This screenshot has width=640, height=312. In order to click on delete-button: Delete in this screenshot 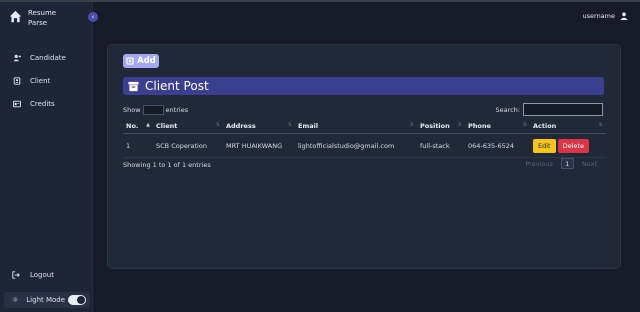, I will do `click(573, 145)`.